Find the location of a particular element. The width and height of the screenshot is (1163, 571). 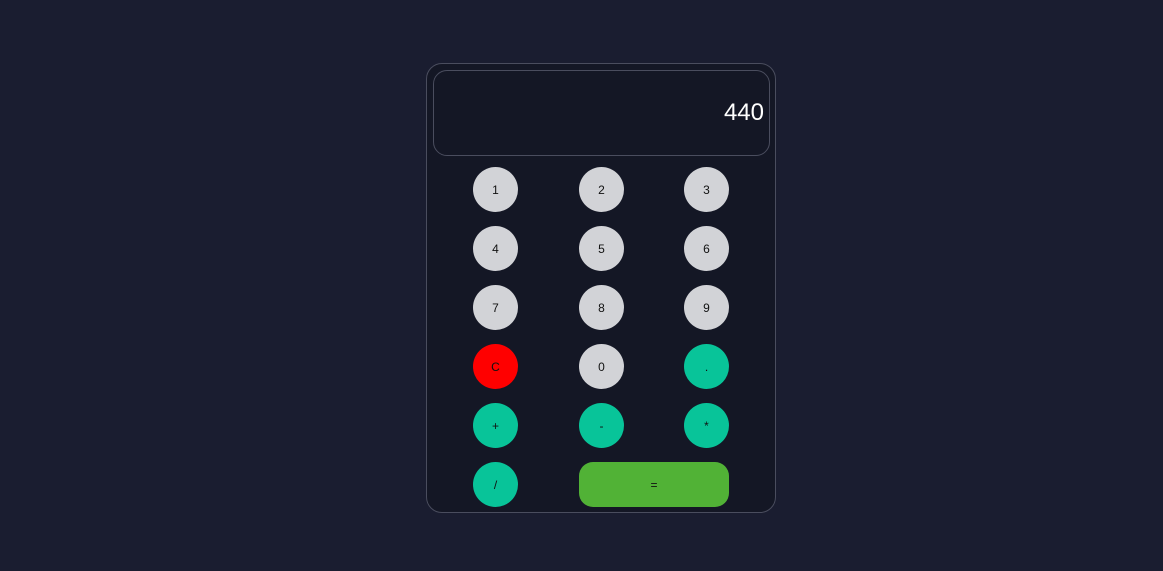

key-6: 6 is located at coordinates (706, 248).